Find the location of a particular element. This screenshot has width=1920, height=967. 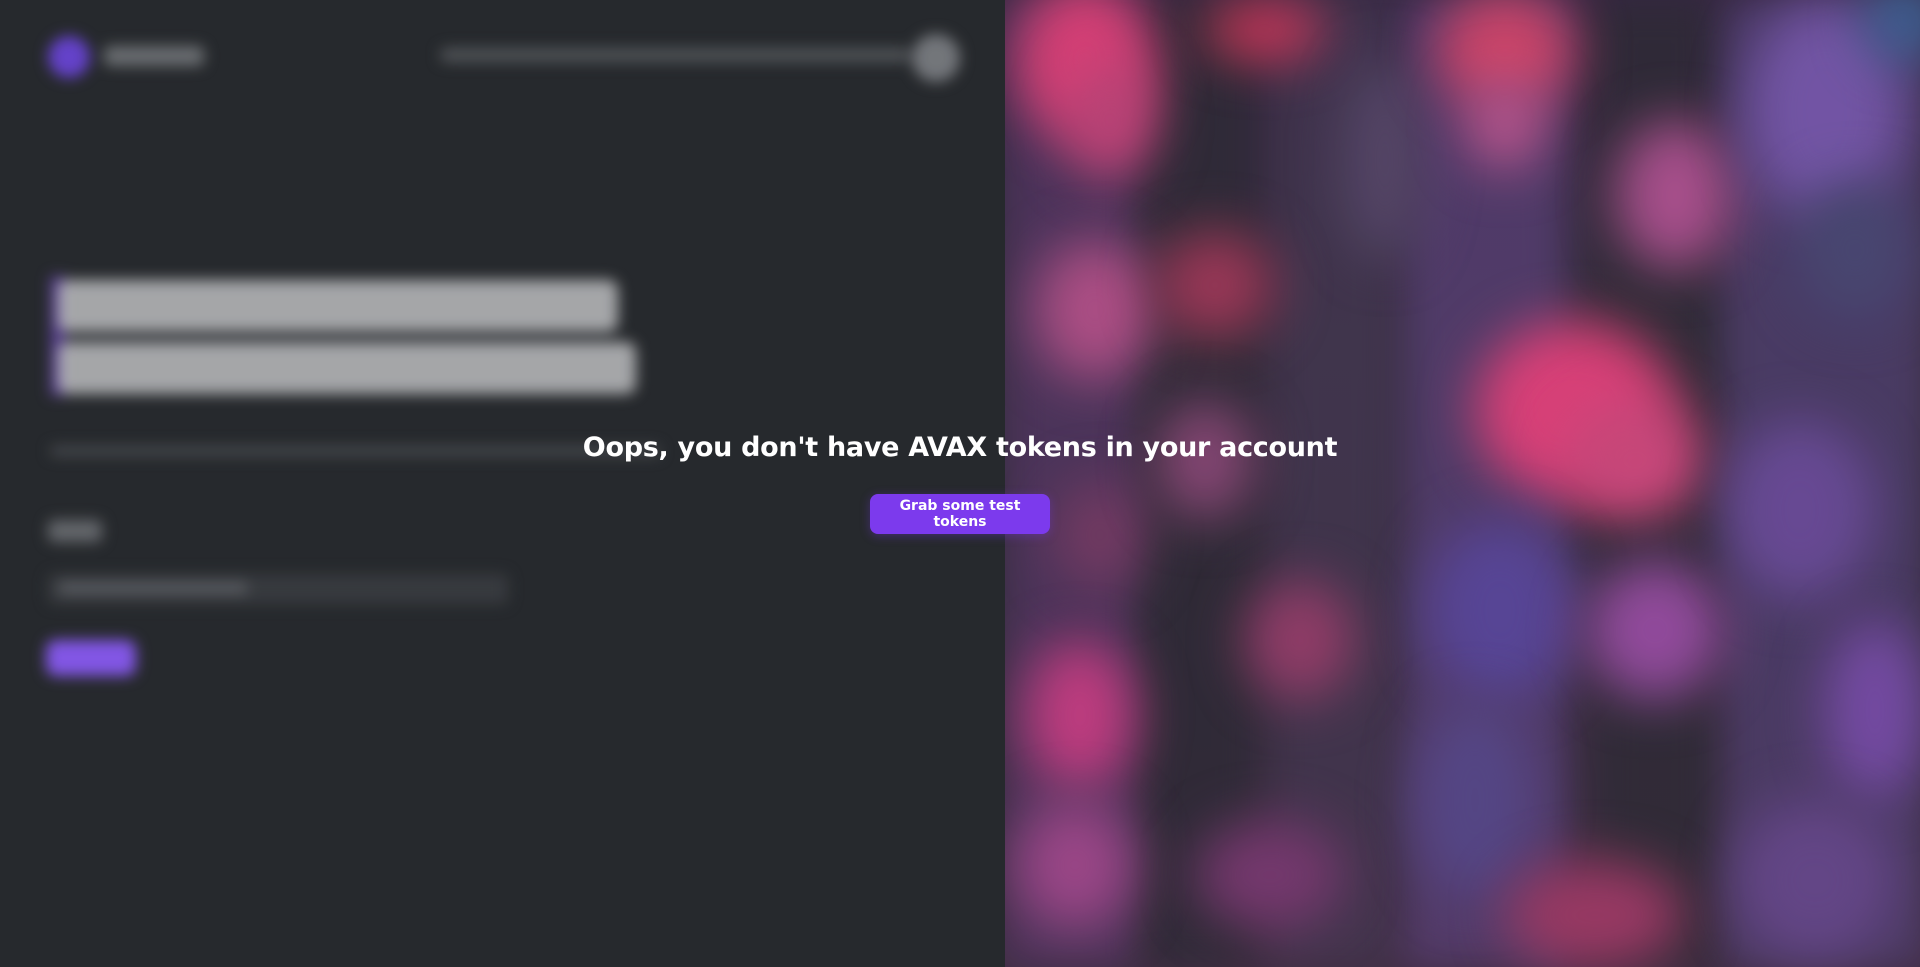

grab-test-tokens-button: Grab some test tokens is located at coordinates (960, 514).